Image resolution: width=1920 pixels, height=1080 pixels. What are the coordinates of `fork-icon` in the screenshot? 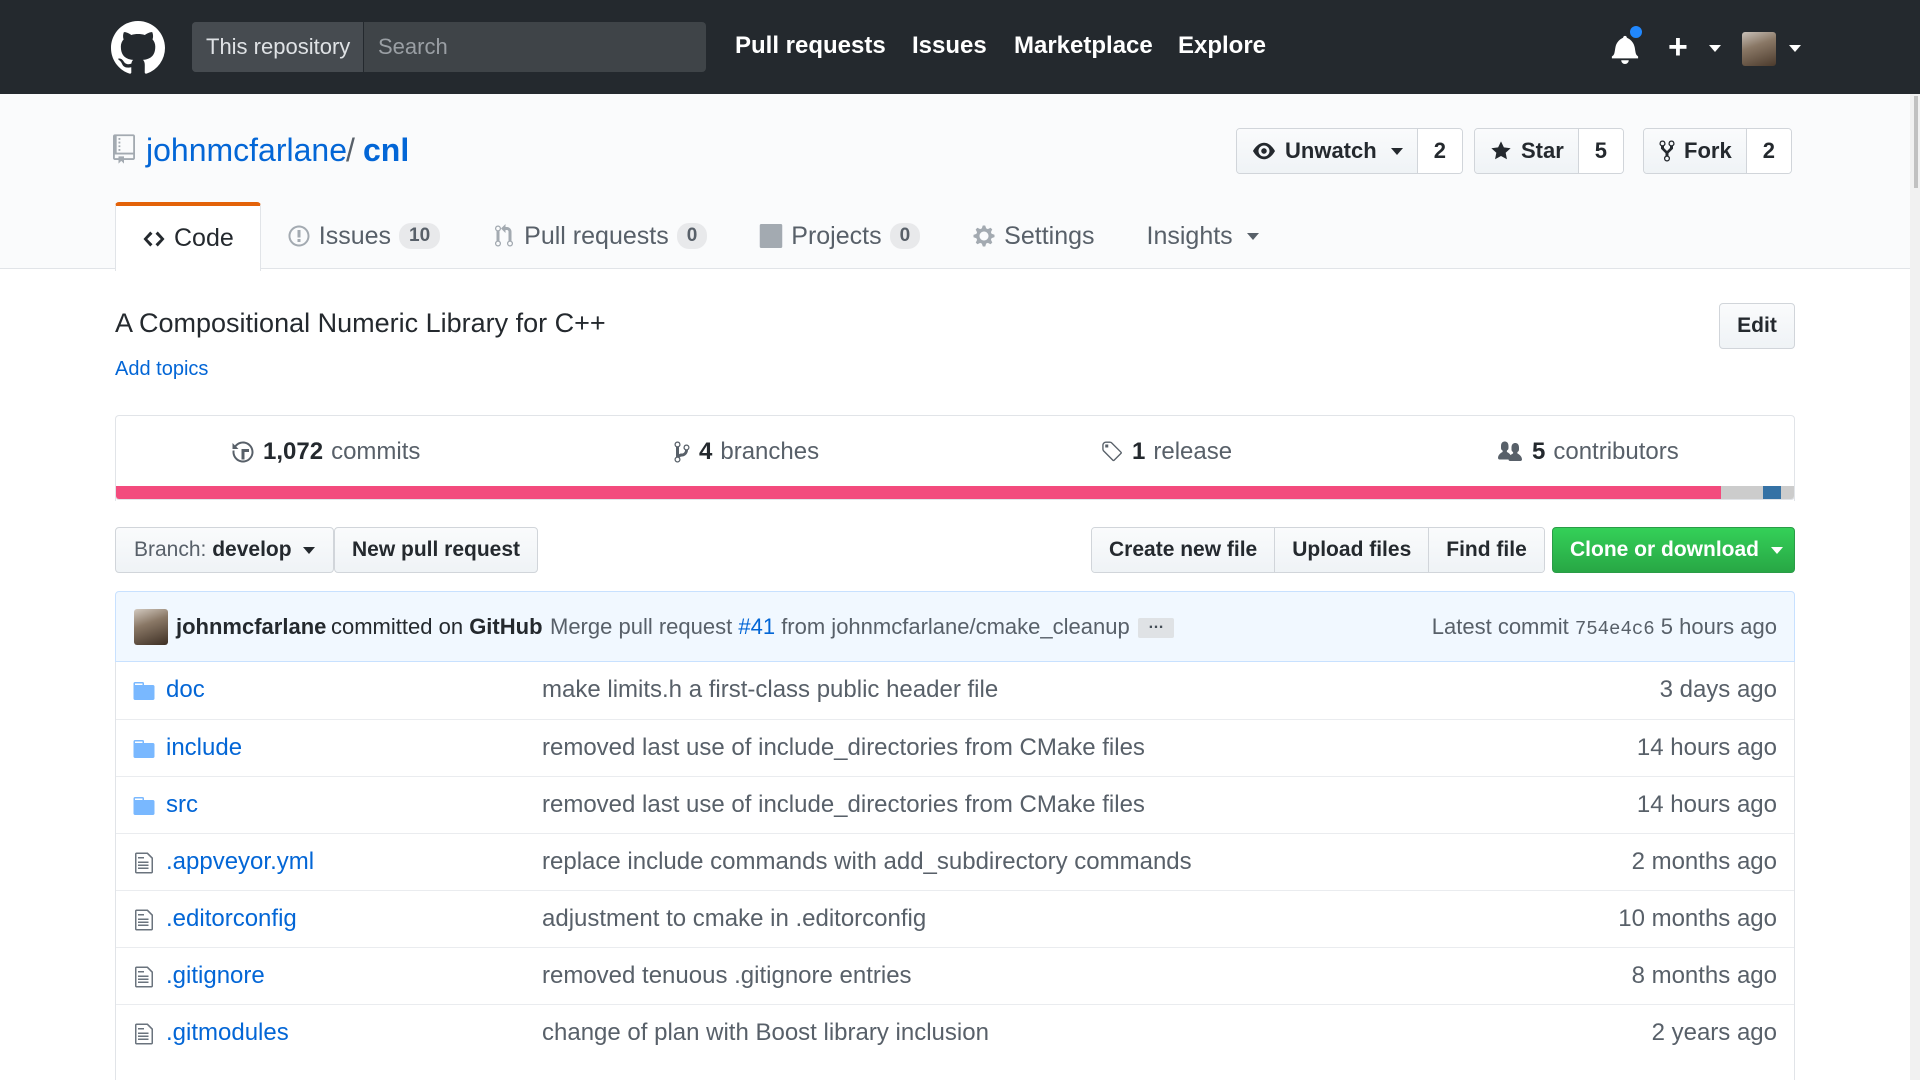 It's located at (1667, 151).